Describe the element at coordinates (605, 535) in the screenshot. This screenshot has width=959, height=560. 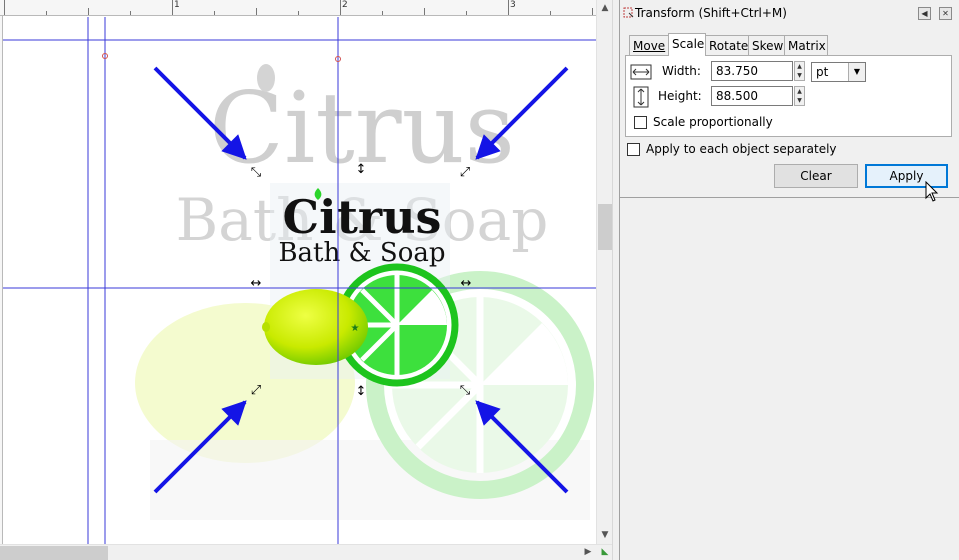
I see `scroll-down-icon: ▼` at that location.